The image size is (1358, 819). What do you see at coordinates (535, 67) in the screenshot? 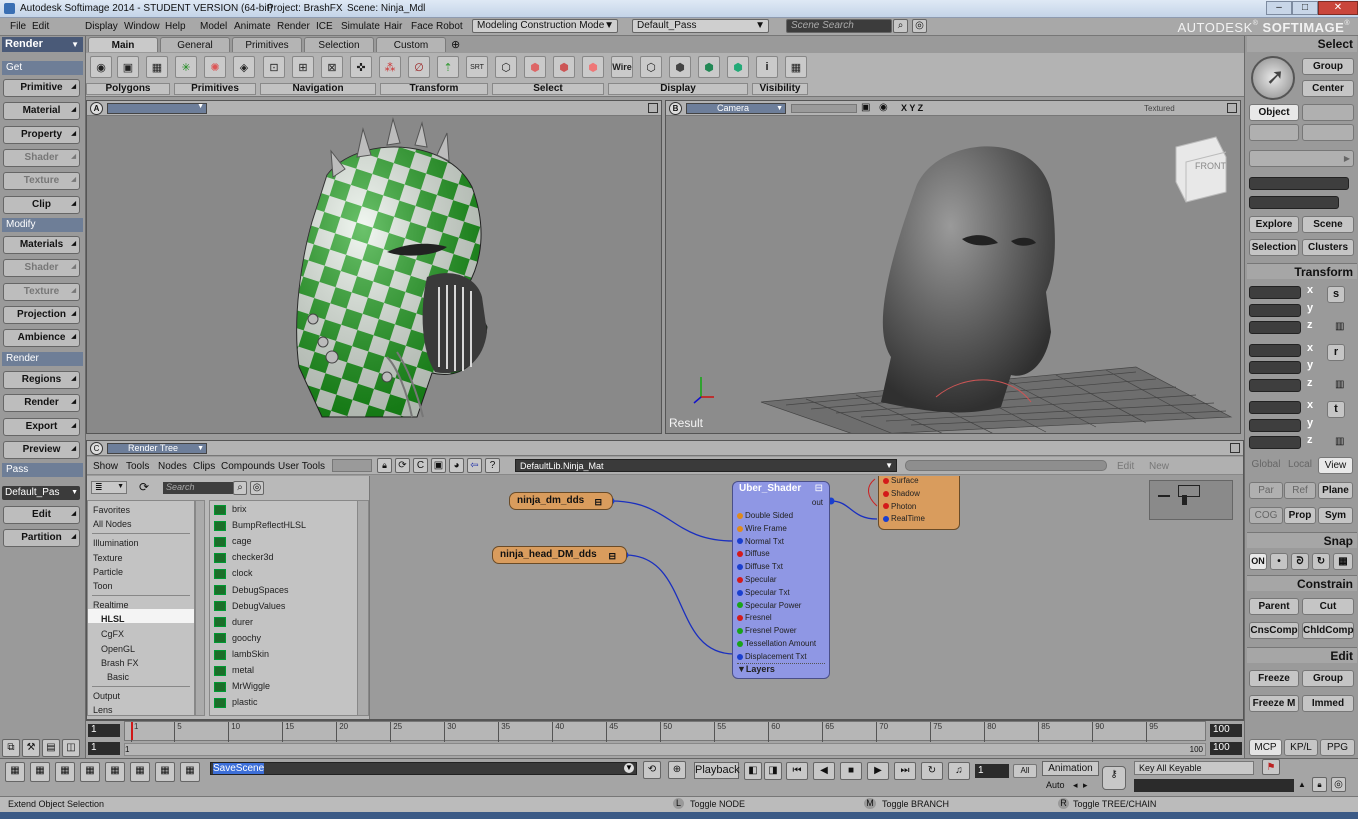
I see `select-point-icon: ⬢` at bounding box center [535, 67].